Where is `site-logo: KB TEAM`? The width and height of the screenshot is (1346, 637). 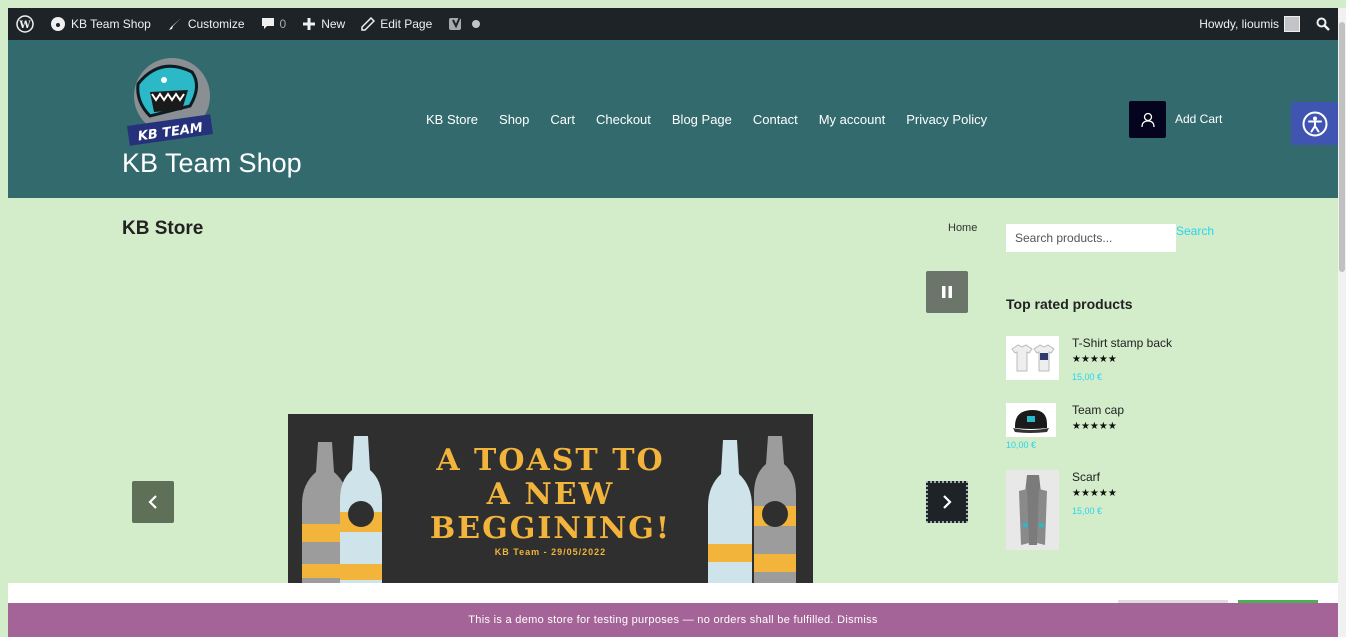 site-logo: KB TEAM is located at coordinates (167, 104).